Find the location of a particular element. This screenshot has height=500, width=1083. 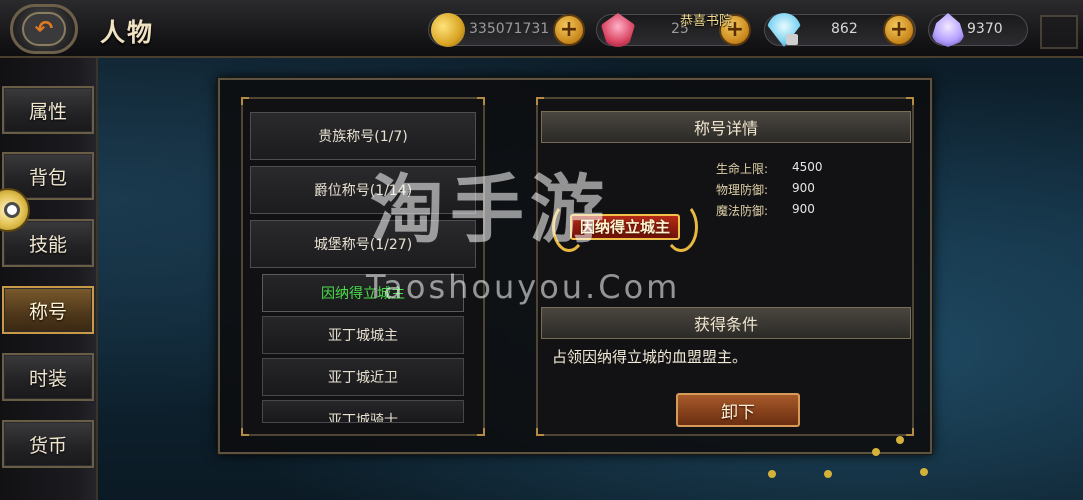

diamond-value: 862 is located at coordinates (844, 29).